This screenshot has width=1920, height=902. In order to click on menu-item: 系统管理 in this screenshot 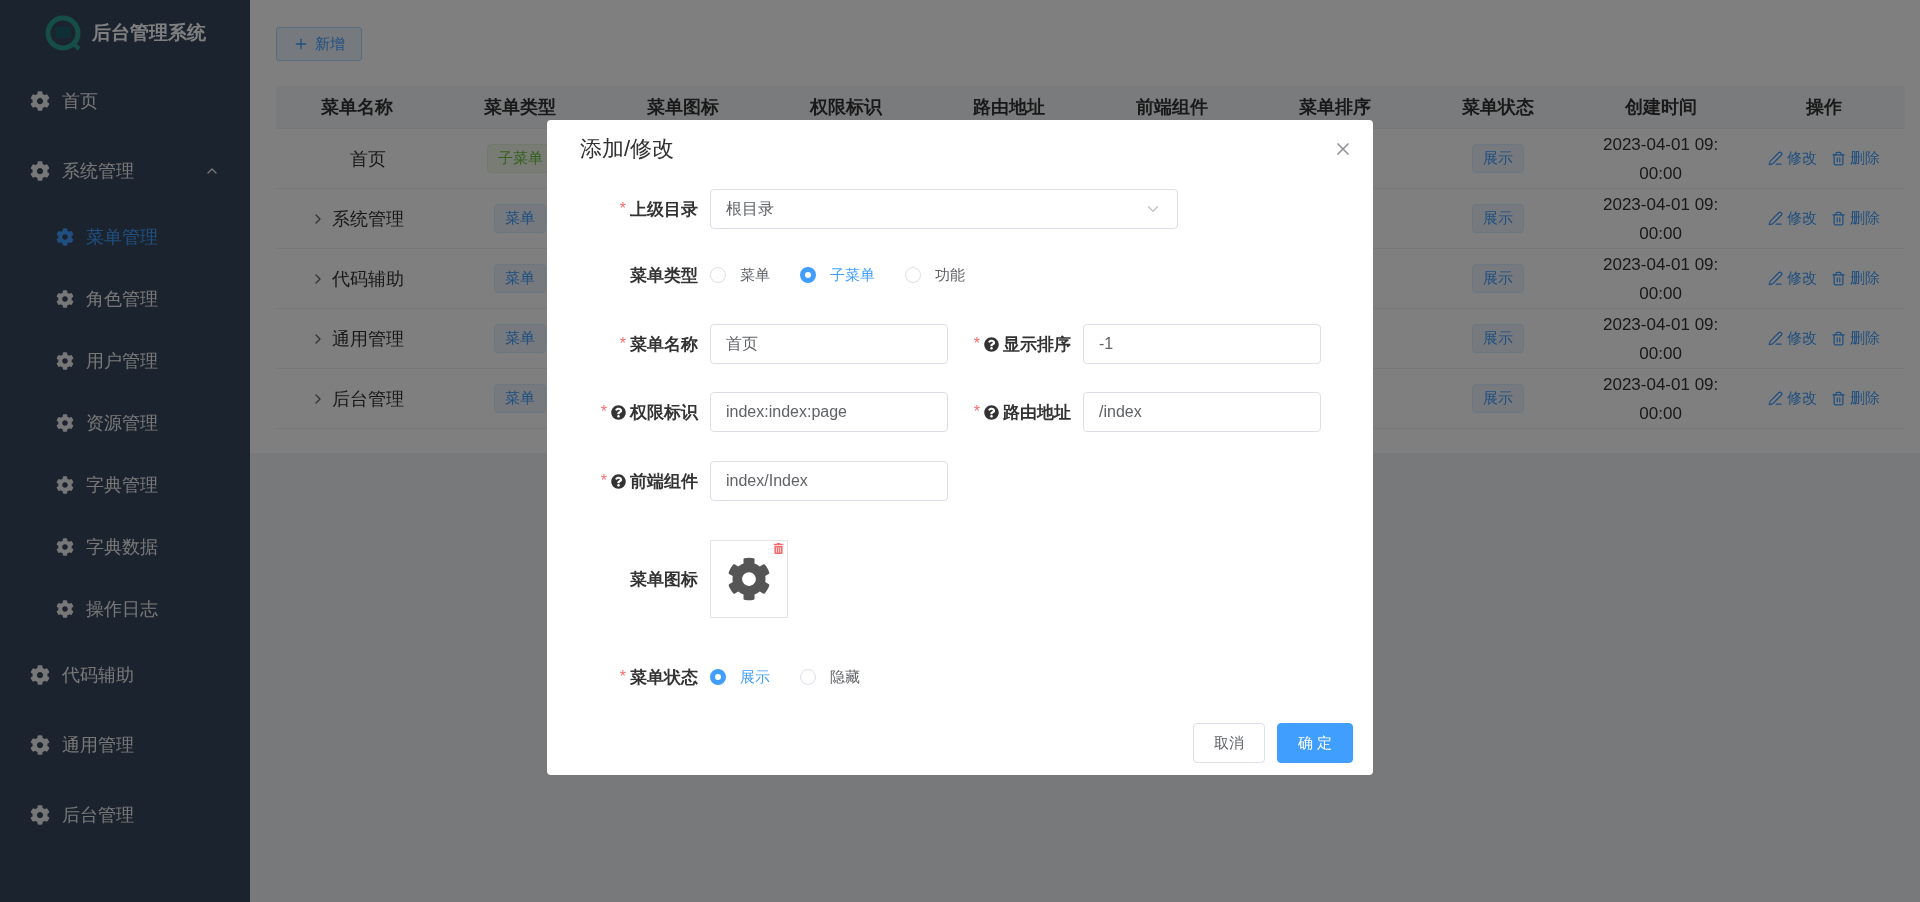, I will do `click(125, 171)`.